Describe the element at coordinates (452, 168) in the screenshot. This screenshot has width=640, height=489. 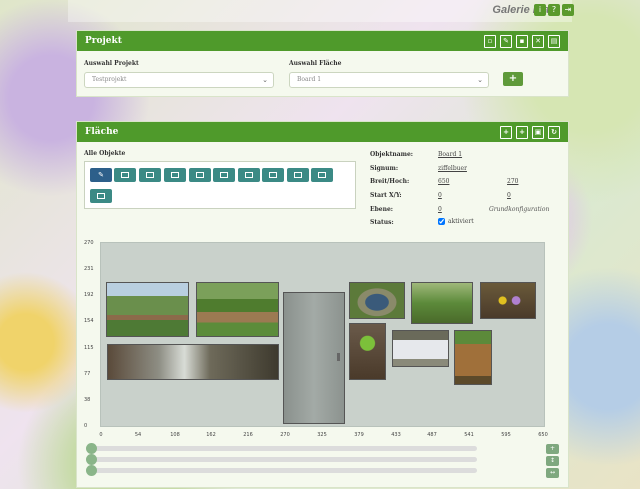
I see `signum-value: ziffelbuer` at that location.